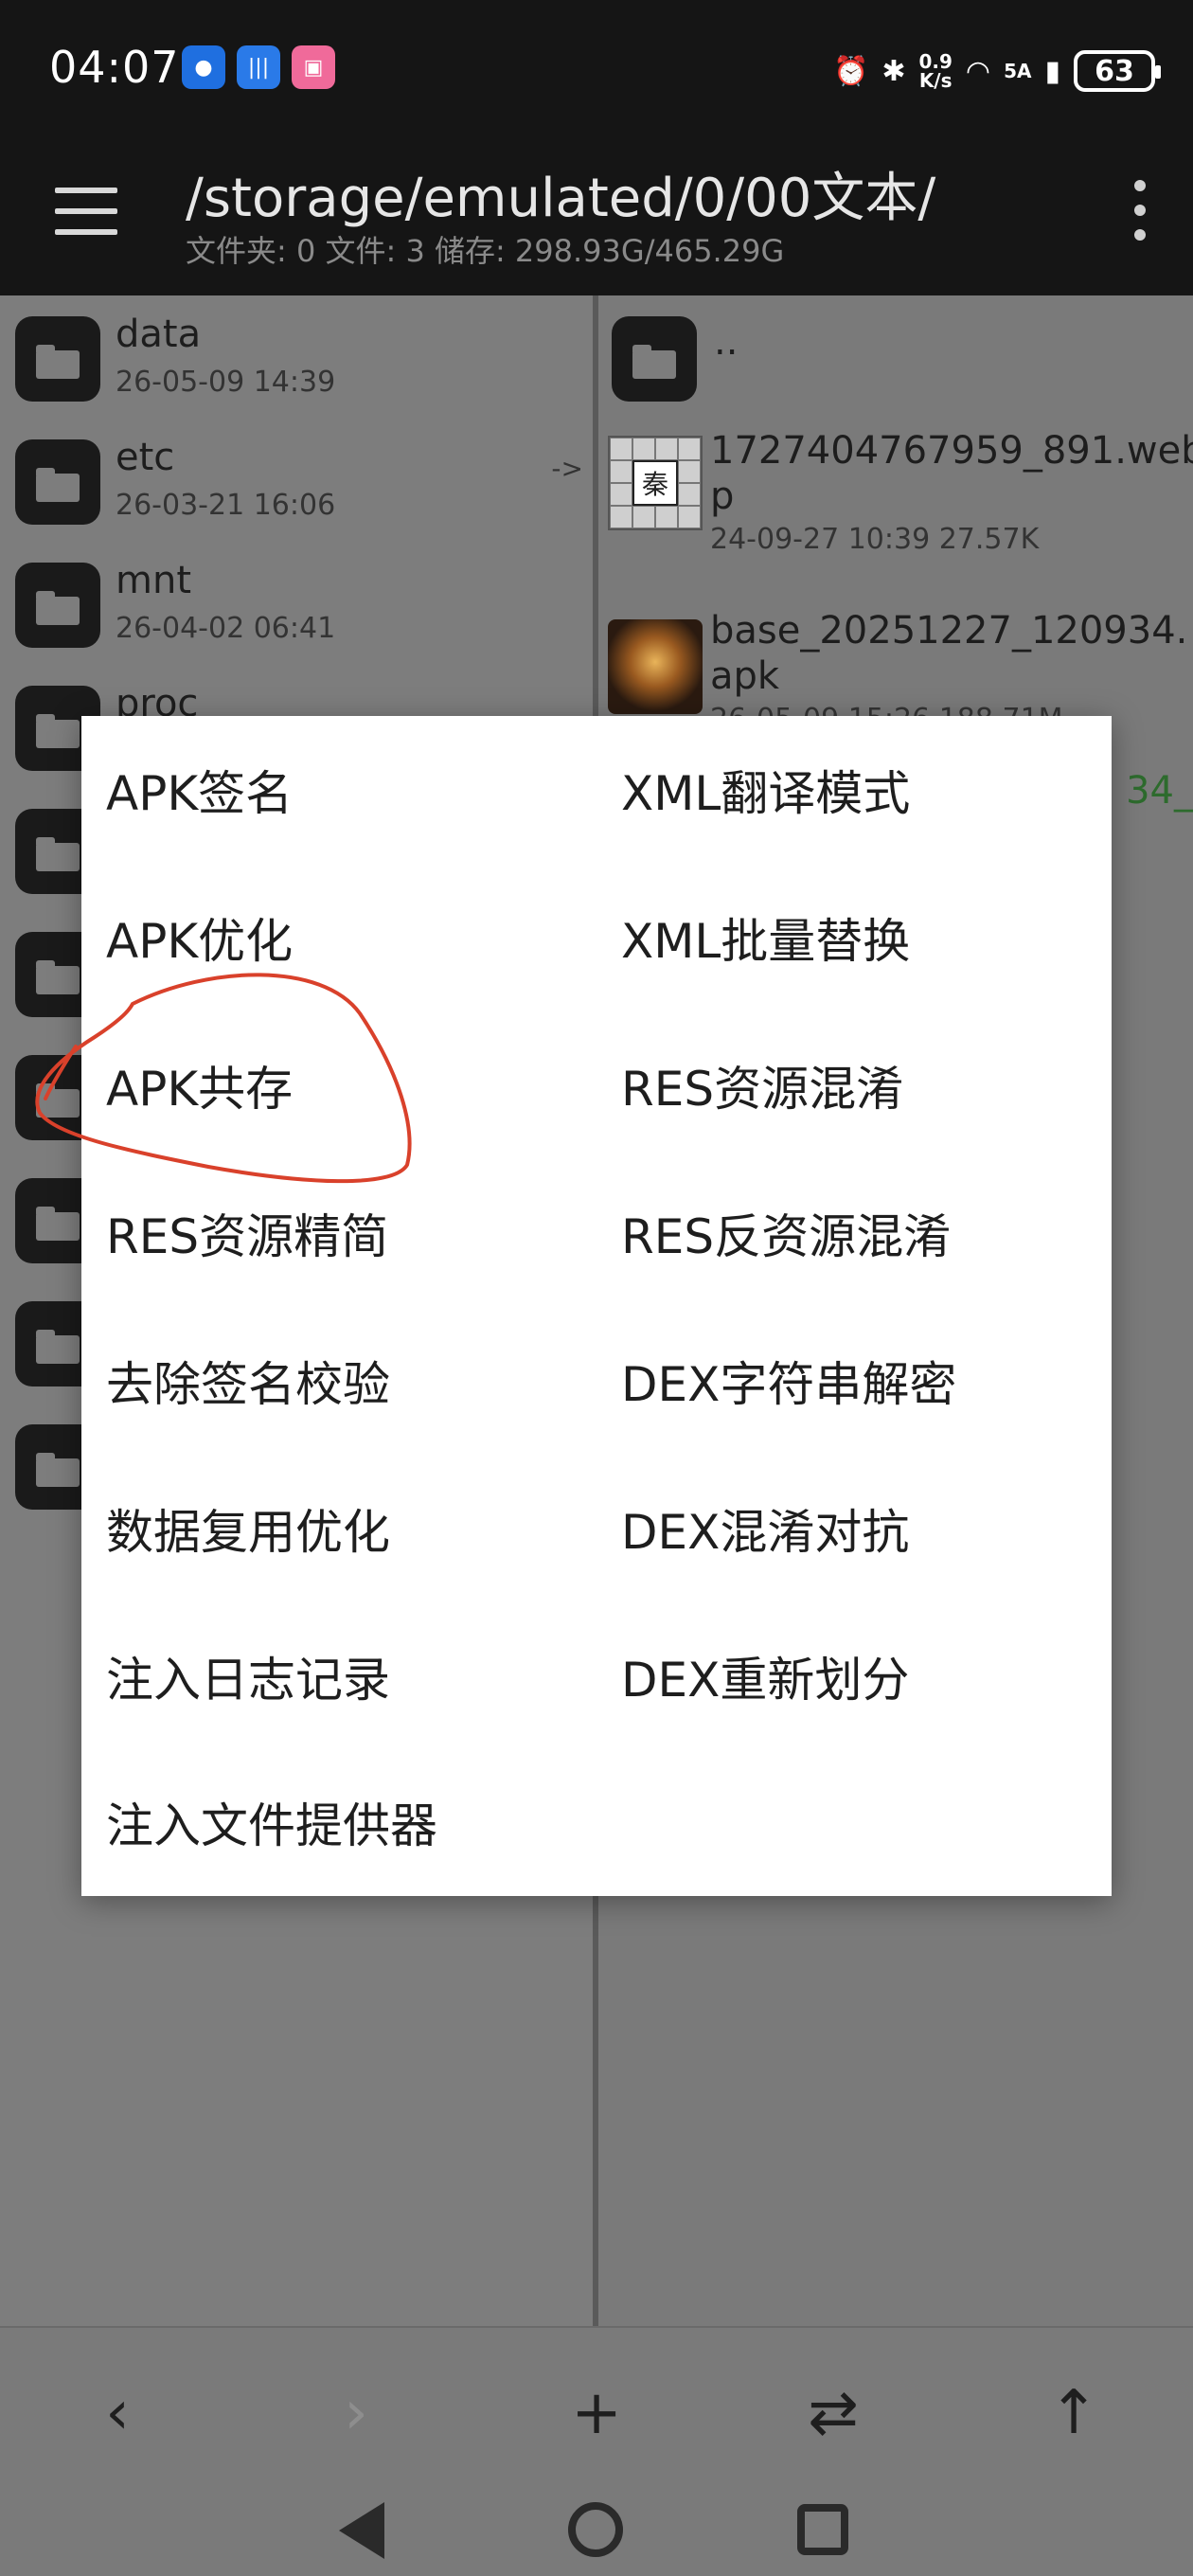 This screenshot has width=1193, height=2576. What do you see at coordinates (822, 2529) in the screenshot?
I see `system-recents-icon` at bounding box center [822, 2529].